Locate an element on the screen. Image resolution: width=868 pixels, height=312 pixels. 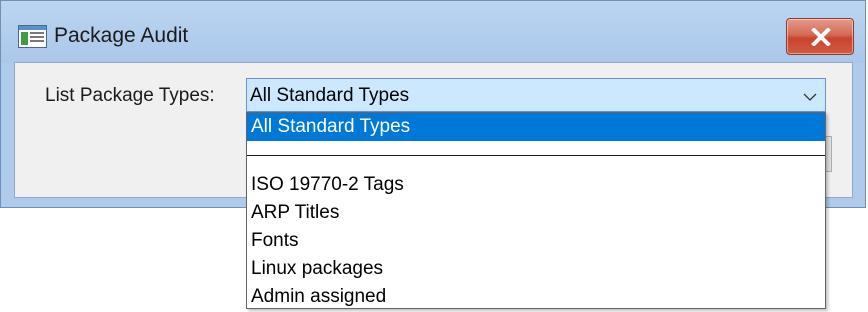
close-button is located at coordinates (820, 36).